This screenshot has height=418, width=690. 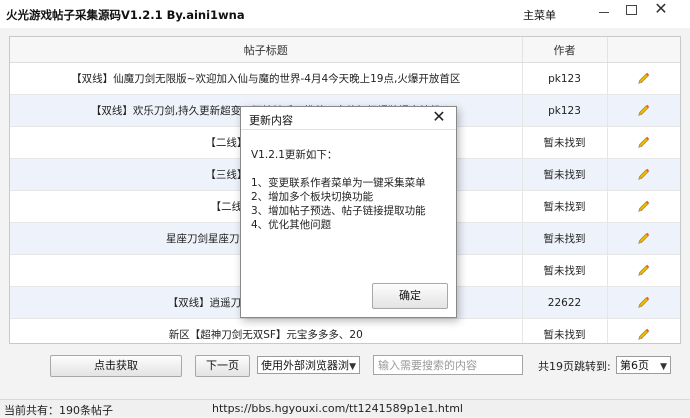 I want to click on browser-select: 使用外部浏览器浏 ▼, so click(x=308, y=365).